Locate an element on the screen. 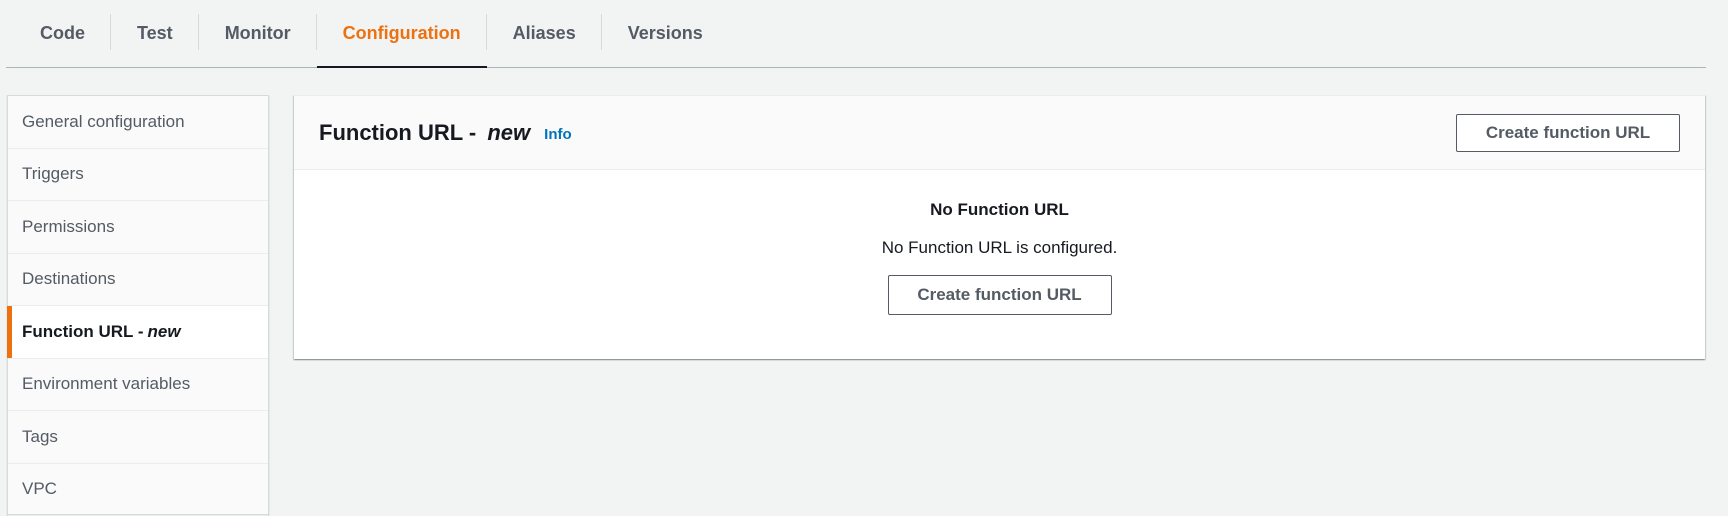 This screenshot has width=1728, height=516. sidebar-item-permissions: Permissions is located at coordinates (138, 227).